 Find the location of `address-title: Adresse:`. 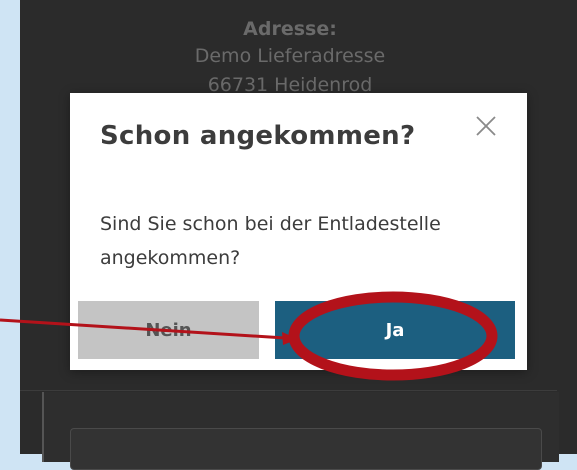

address-title: Adresse: is located at coordinates (290, 29).